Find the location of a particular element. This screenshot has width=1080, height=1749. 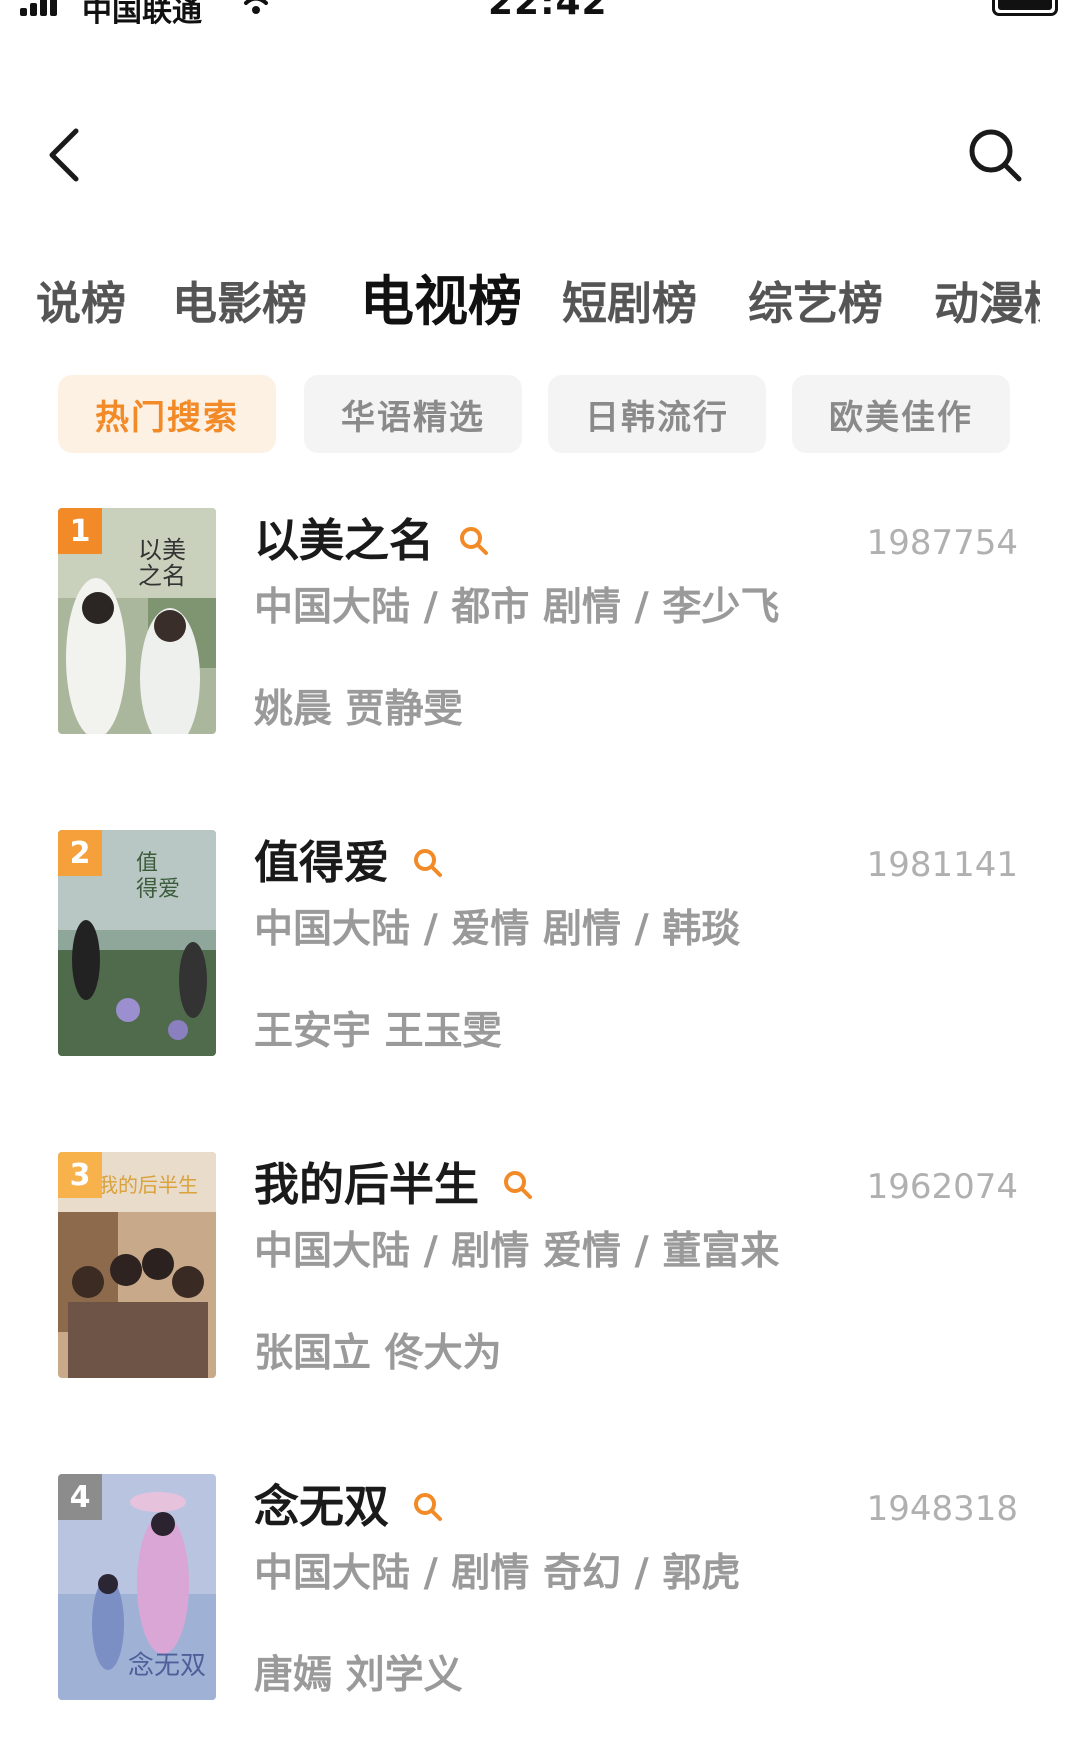

status-bar: 中国联通 22:42 is located at coordinates (540, 15).